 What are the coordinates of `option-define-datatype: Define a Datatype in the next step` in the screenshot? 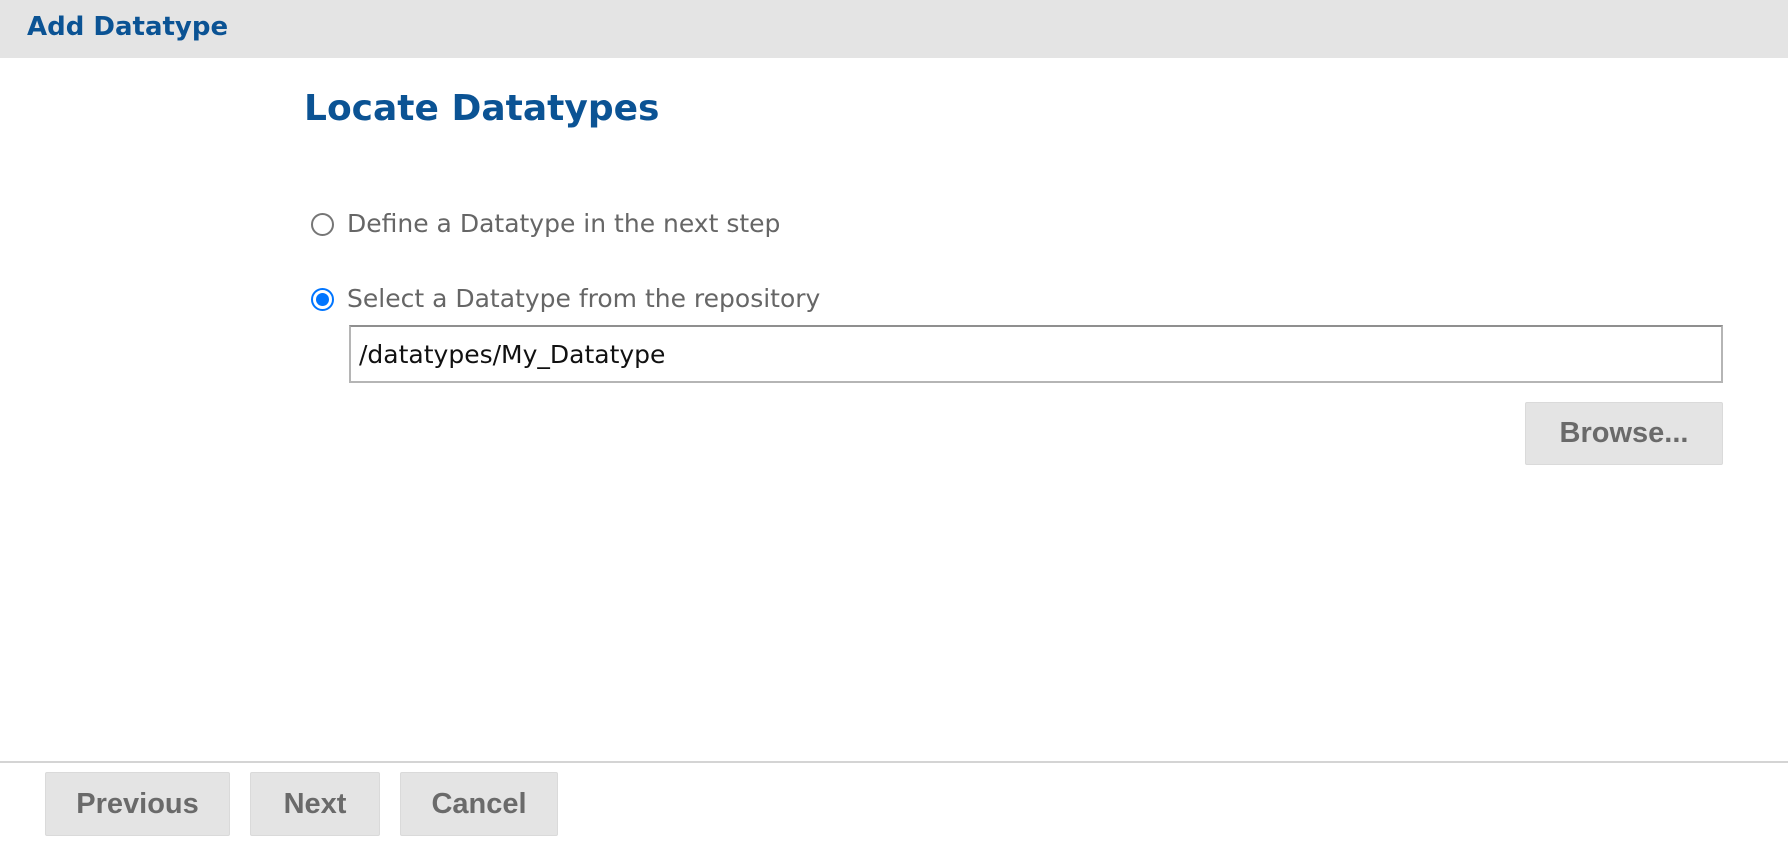 It's located at (545, 224).